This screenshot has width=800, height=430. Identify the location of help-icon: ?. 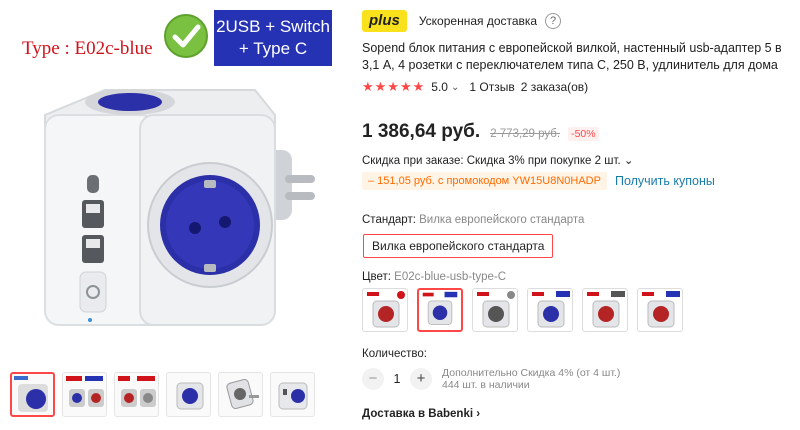
(553, 21).